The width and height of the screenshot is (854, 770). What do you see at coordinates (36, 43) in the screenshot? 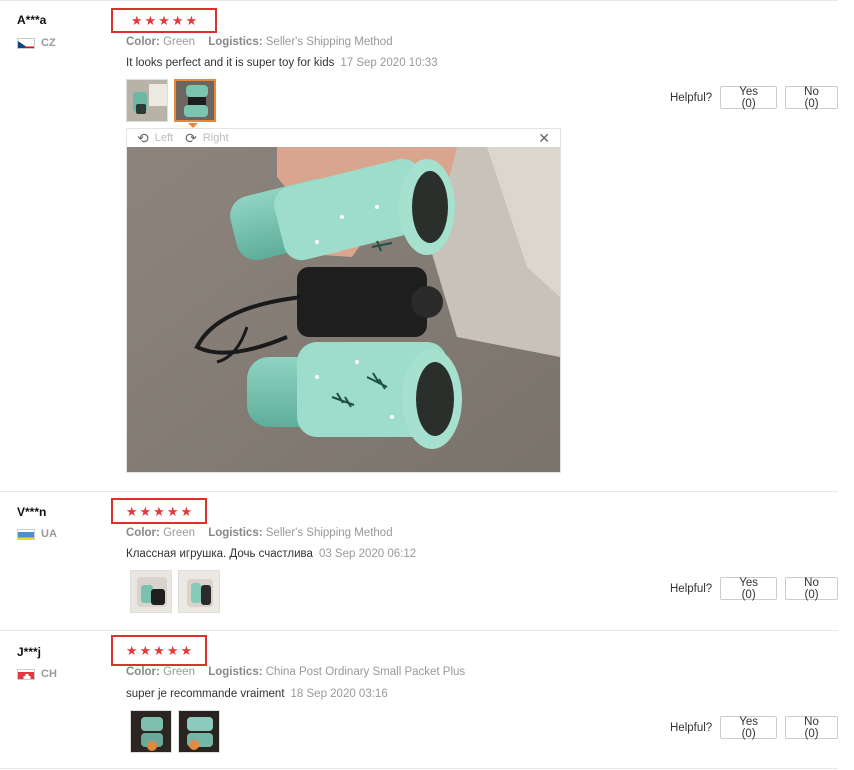
I see `reviewer-country: CZ` at bounding box center [36, 43].